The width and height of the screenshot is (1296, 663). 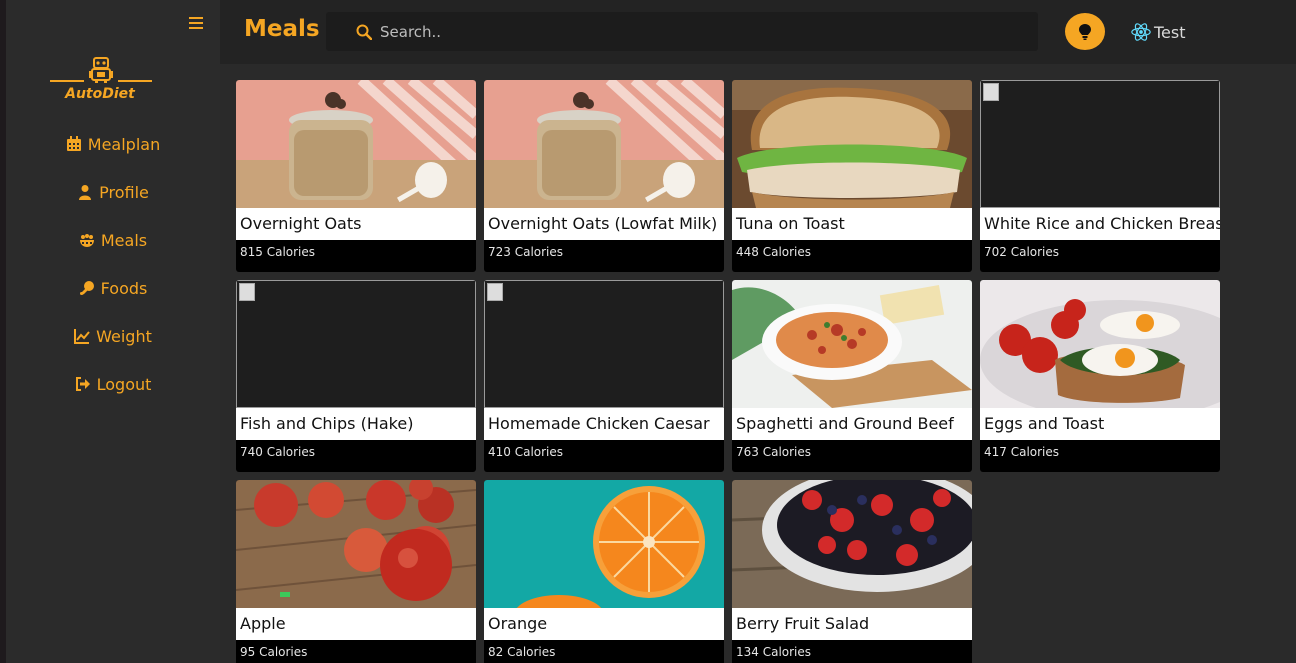 What do you see at coordinates (356, 224) in the screenshot?
I see `meal-name: Overnight Oats` at bounding box center [356, 224].